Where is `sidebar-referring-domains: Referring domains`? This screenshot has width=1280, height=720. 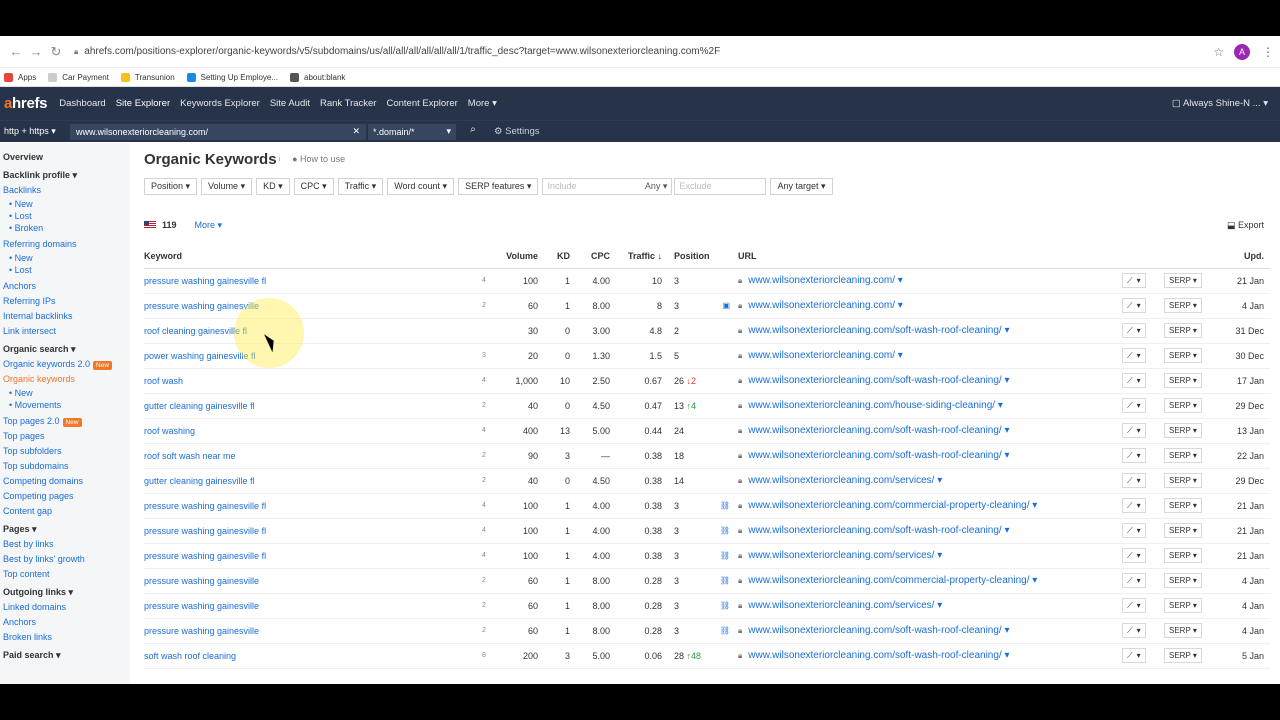
sidebar-referring-domains: Referring domains is located at coordinates (66, 244).